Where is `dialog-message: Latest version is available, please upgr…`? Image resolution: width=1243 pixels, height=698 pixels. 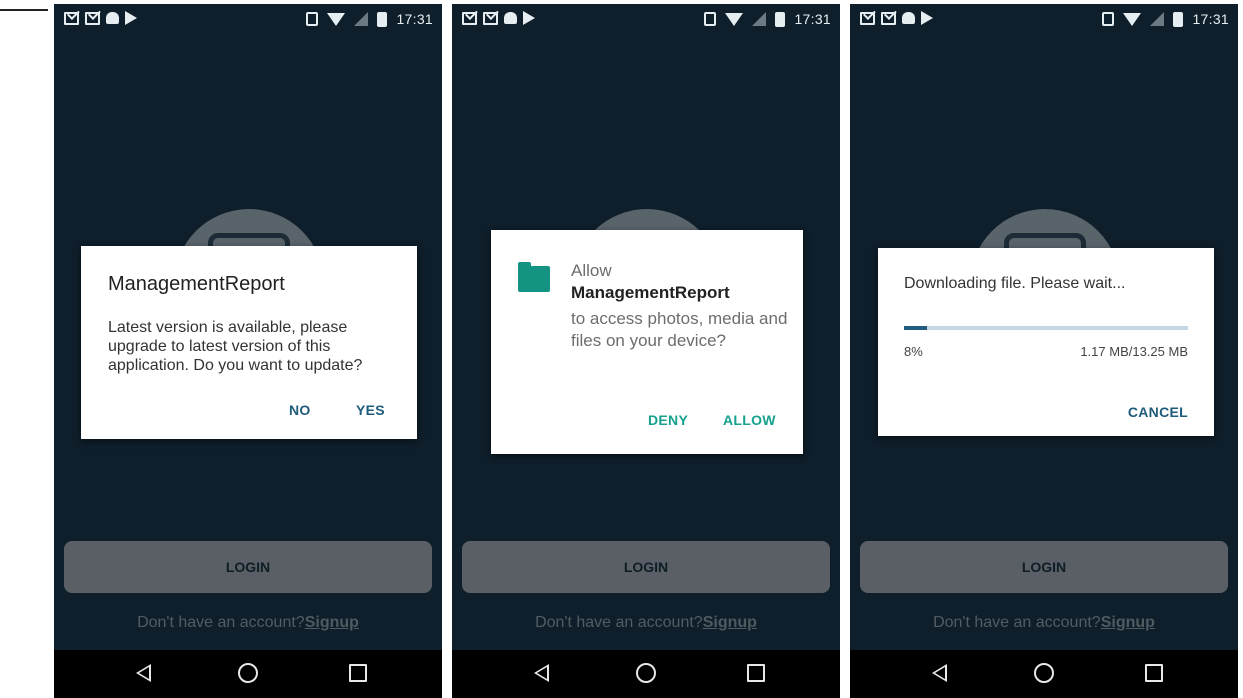
dialog-message: Latest version is available, please upgr… is located at coordinates (235, 346).